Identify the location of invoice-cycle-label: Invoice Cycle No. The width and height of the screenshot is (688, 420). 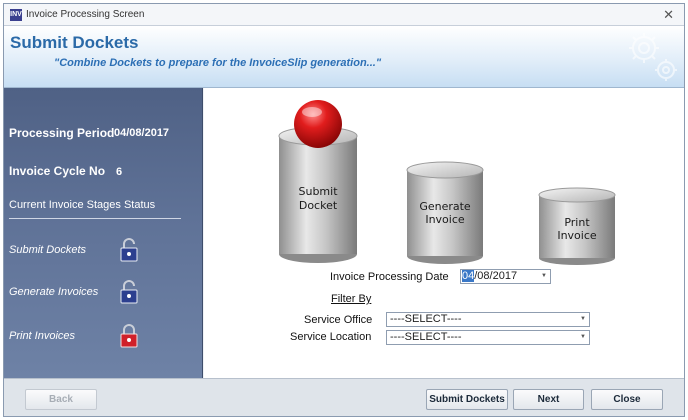
(57, 171).